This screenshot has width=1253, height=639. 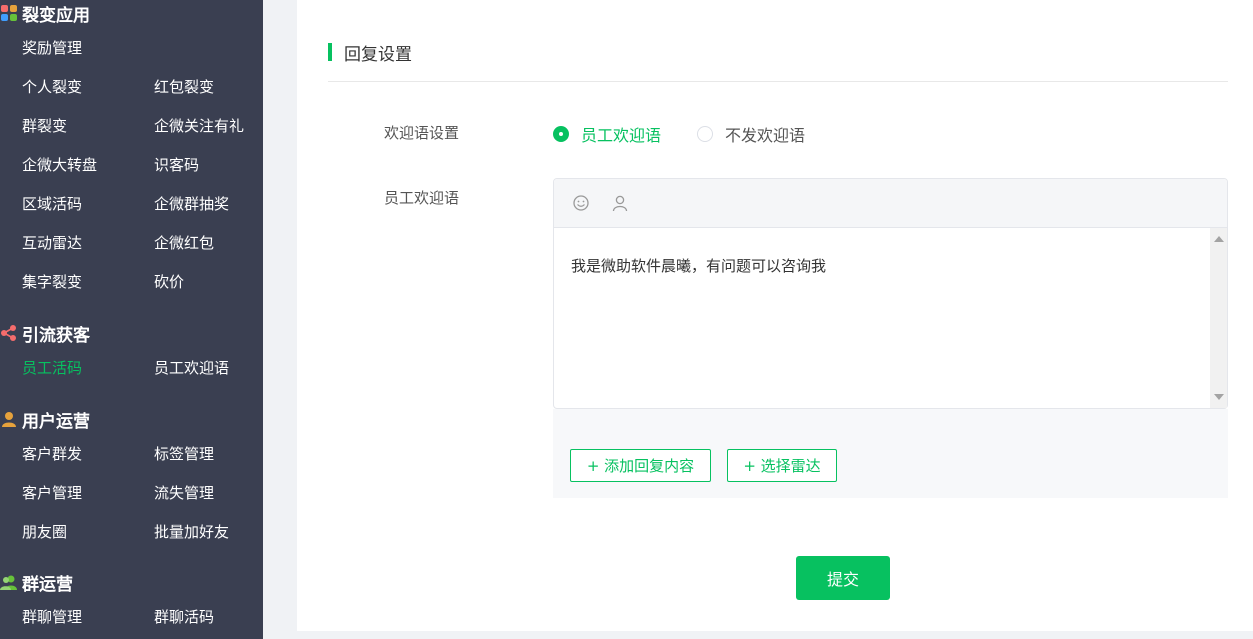 I want to click on section-title-fission: 裂变应用, so click(x=45, y=13).